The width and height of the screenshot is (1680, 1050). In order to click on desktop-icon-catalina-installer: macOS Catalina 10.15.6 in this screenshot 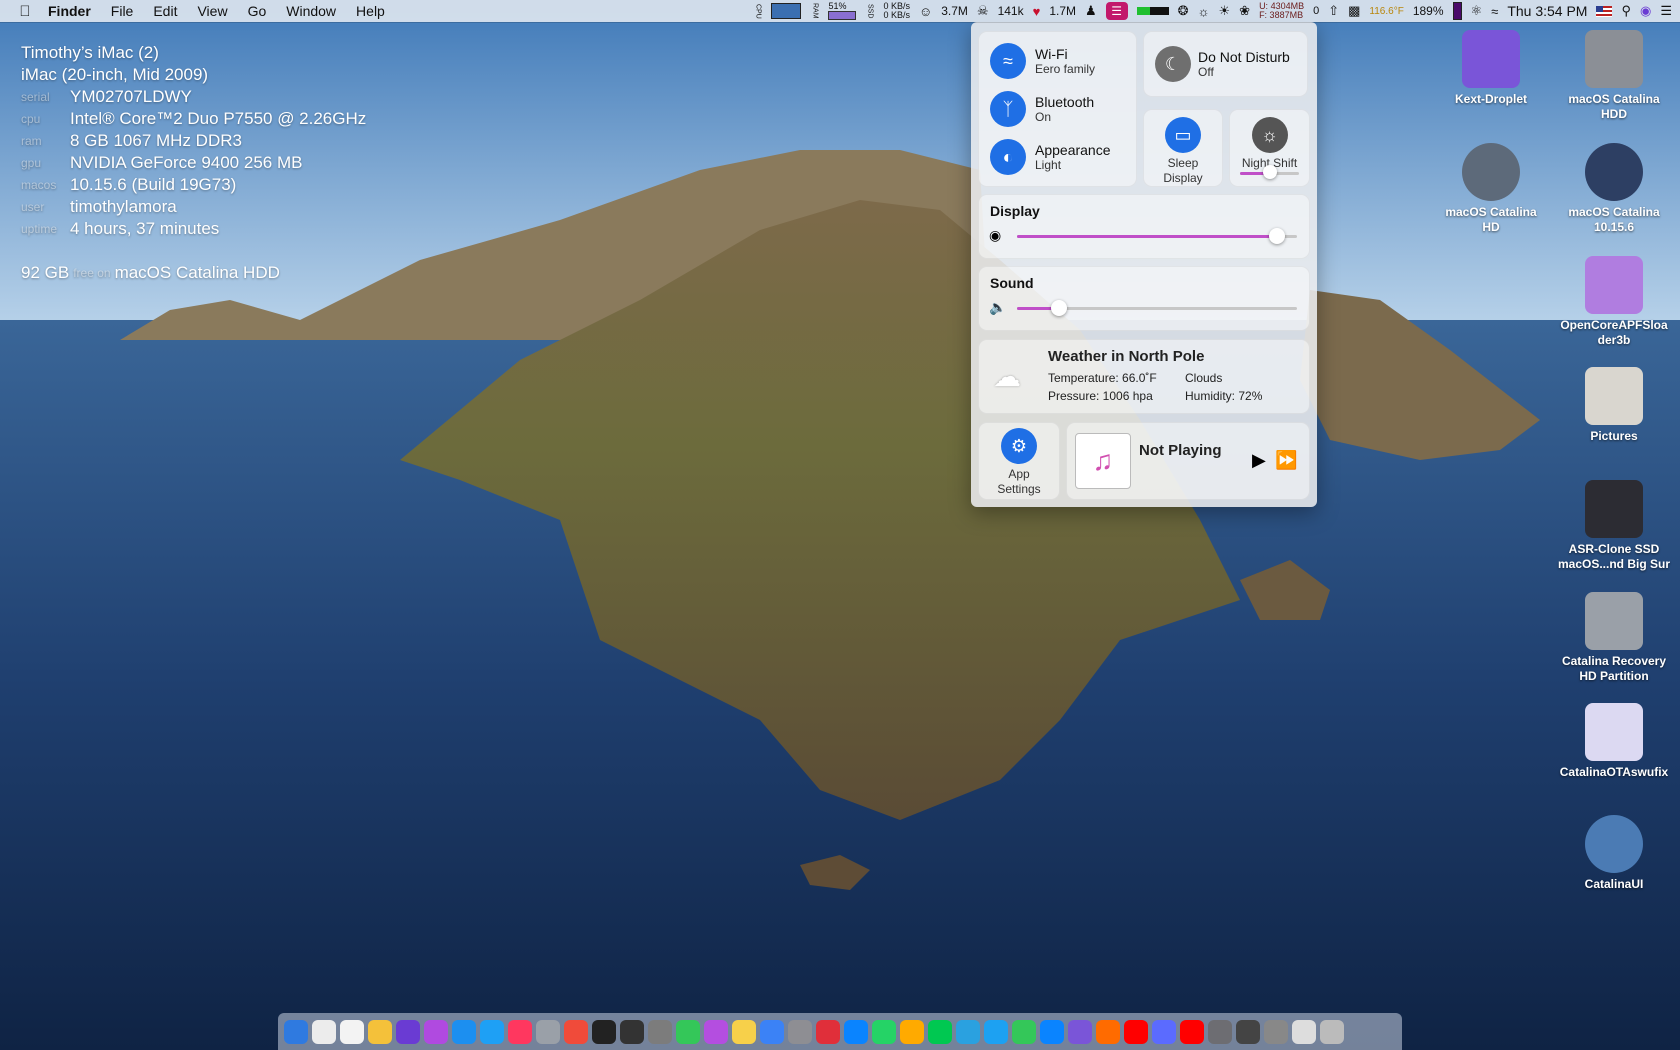, I will do `click(1614, 189)`.